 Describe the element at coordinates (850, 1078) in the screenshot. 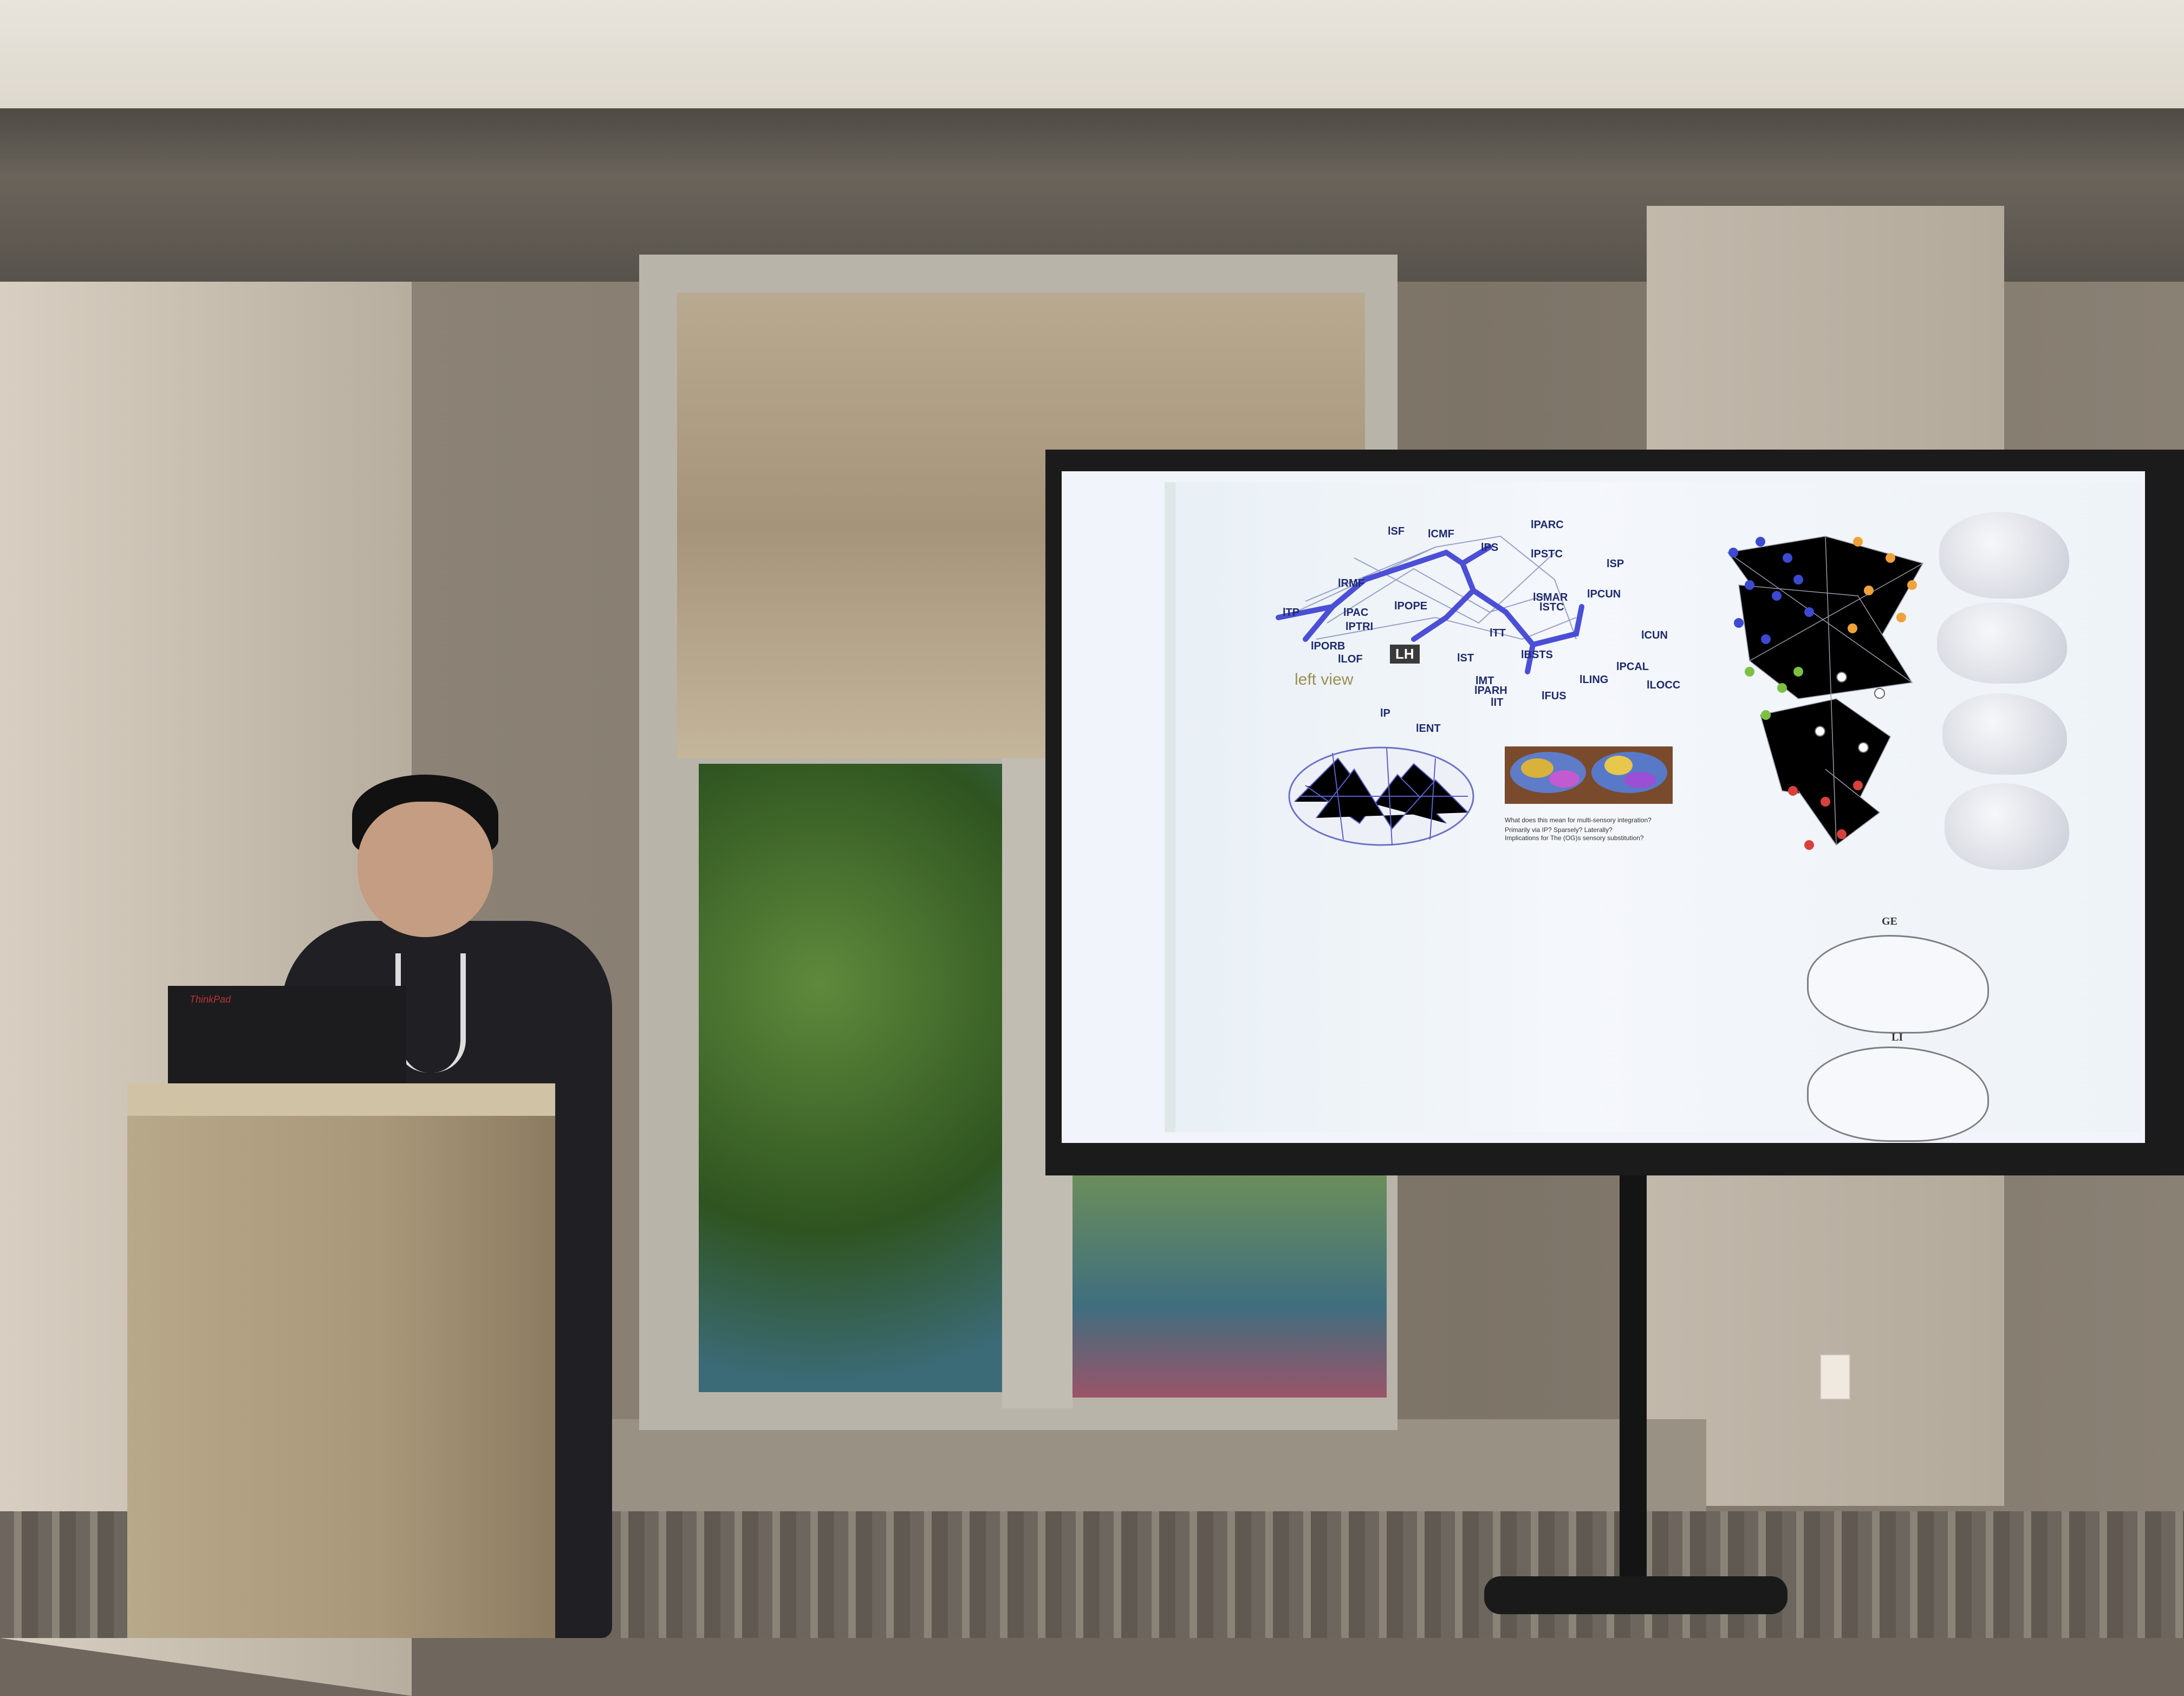

I see `window-pane-trees` at that location.